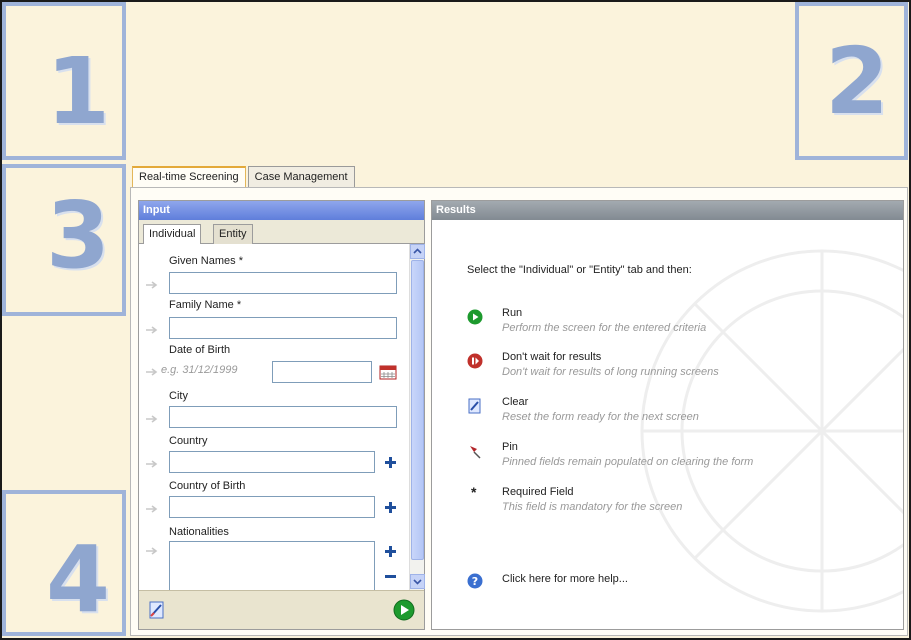 The width and height of the screenshot is (911, 640). Describe the element at coordinates (207, 486) in the screenshot. I see `country-of-birth-label: Country of Birth` at that location.